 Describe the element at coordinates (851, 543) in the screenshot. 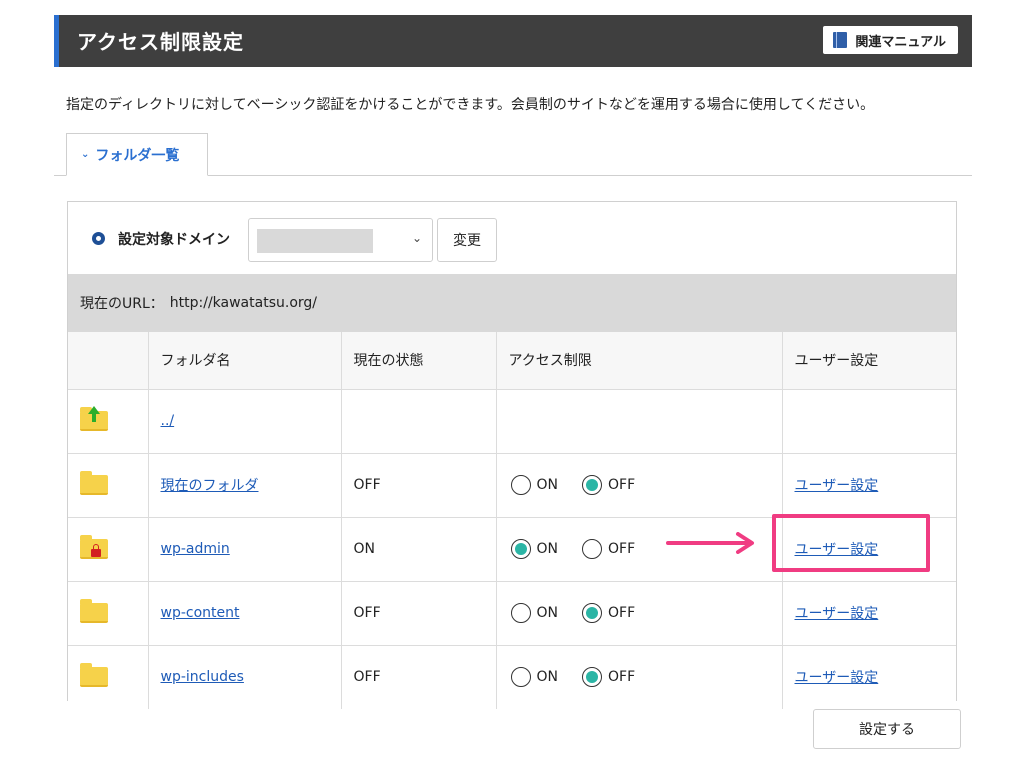

I see `annotation-highlight-box` at that location.